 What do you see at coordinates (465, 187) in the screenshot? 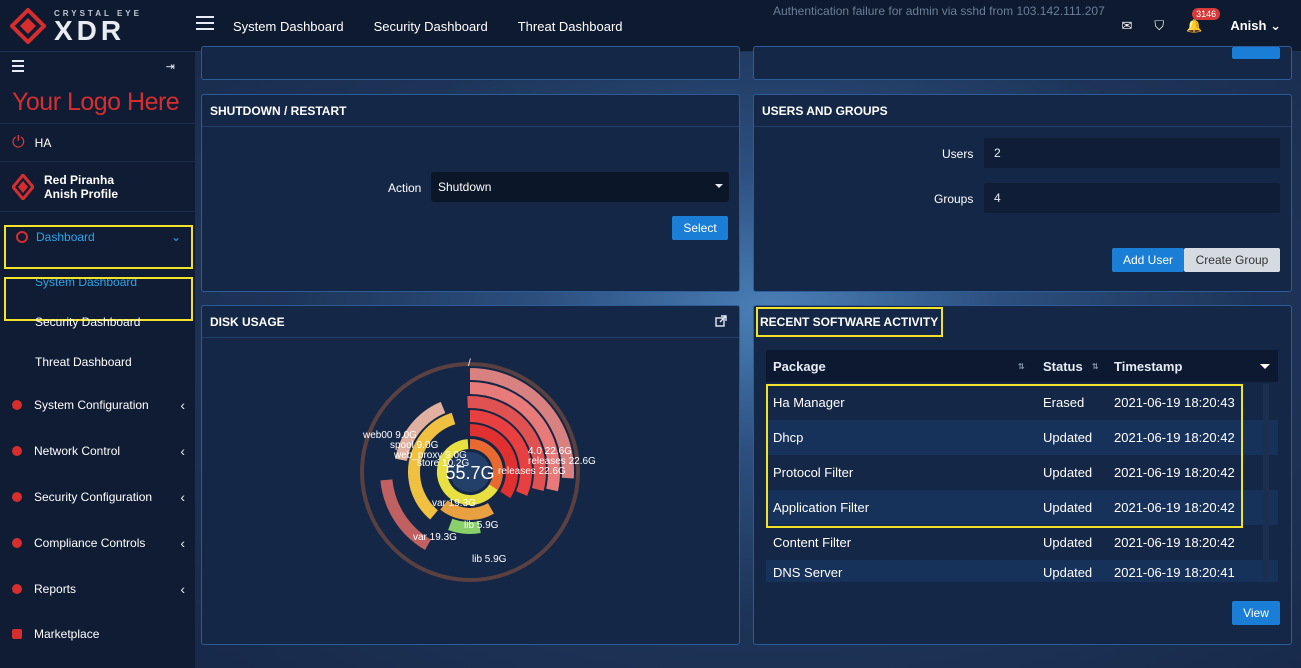
I see `action-select-value: Shutdown` at bounding box center [465, 187].